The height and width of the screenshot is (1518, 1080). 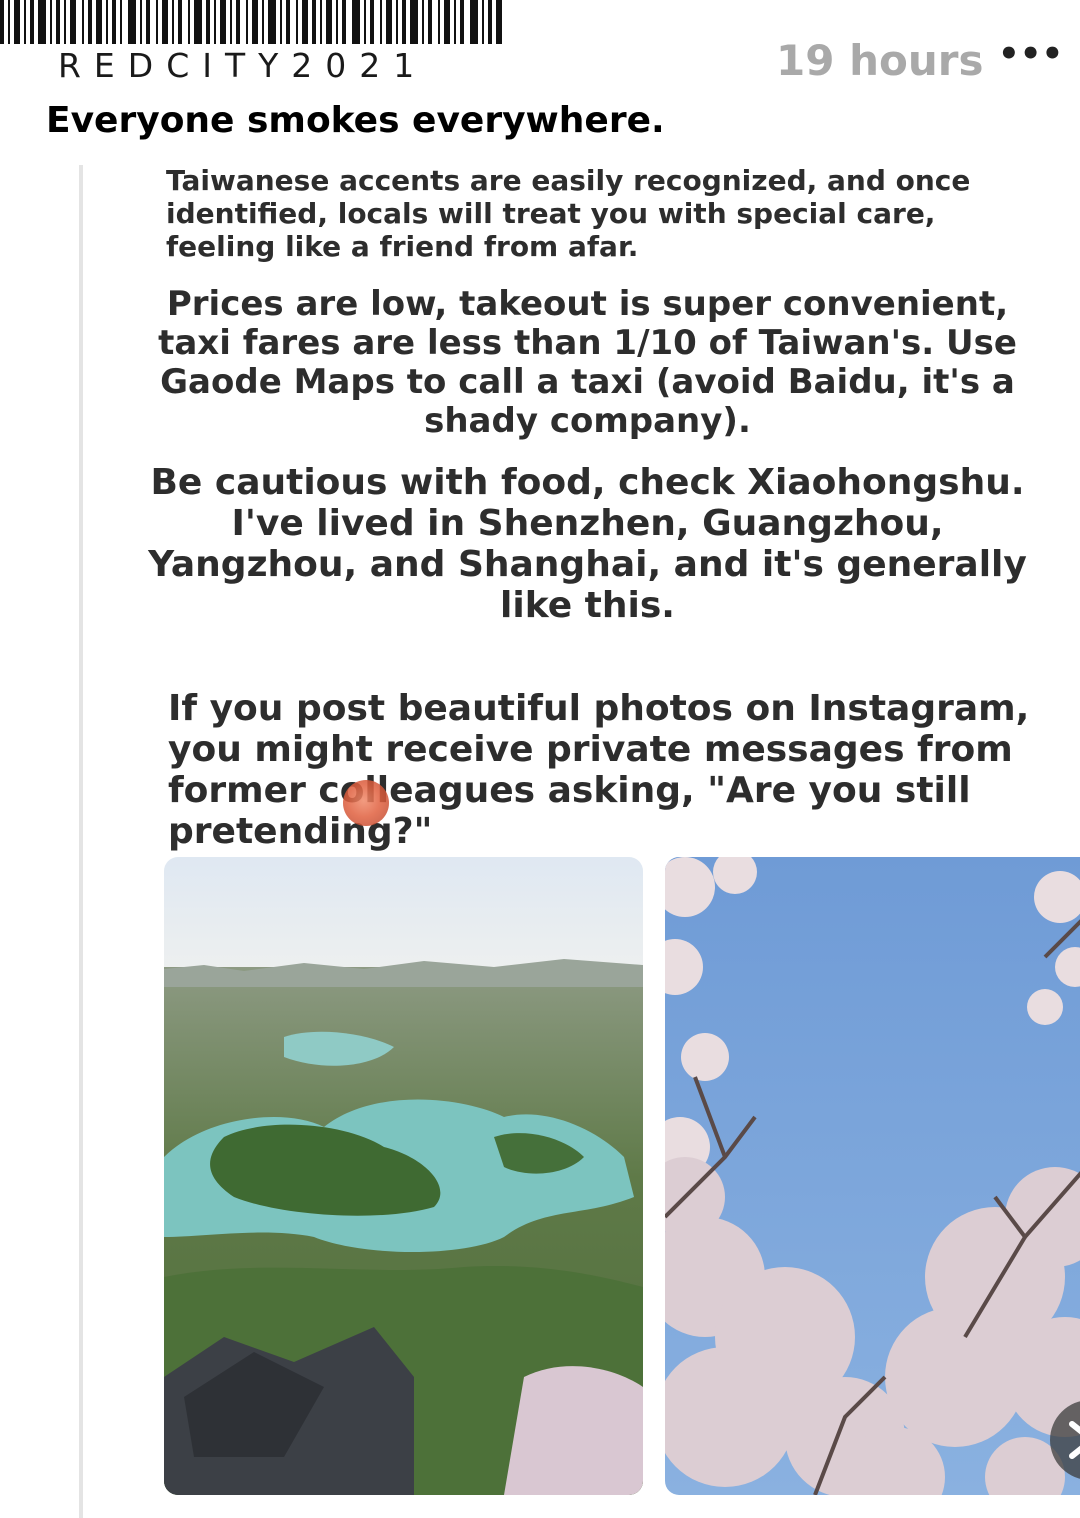 What do you see at coordinates (355, 120) in the screenshot?
I see `post-title: Everyone smokes everywhere.` at bounding box center [355, 120].